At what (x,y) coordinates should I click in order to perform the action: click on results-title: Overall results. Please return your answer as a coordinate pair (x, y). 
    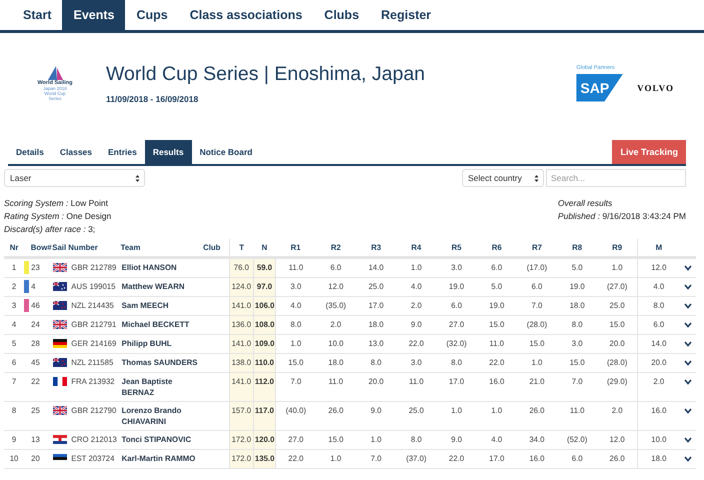
    Looking at the image, I should click on (586, 203).